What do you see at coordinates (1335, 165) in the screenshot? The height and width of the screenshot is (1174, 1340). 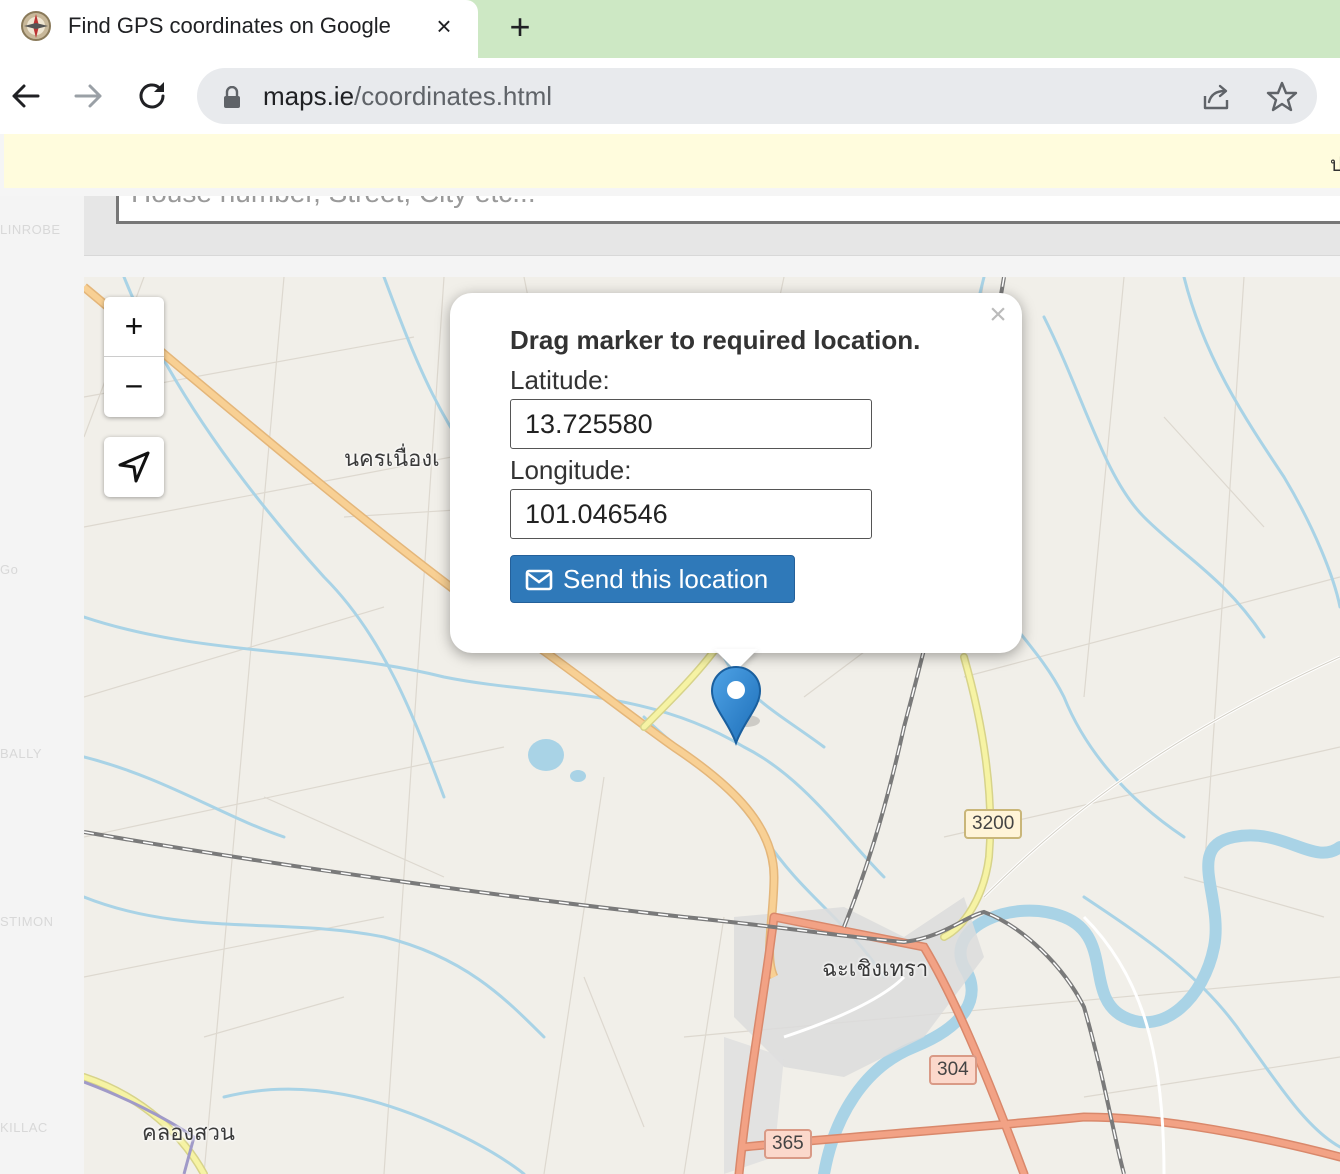 I see `infobar-text: ป` at bounding box center [1335, 165].